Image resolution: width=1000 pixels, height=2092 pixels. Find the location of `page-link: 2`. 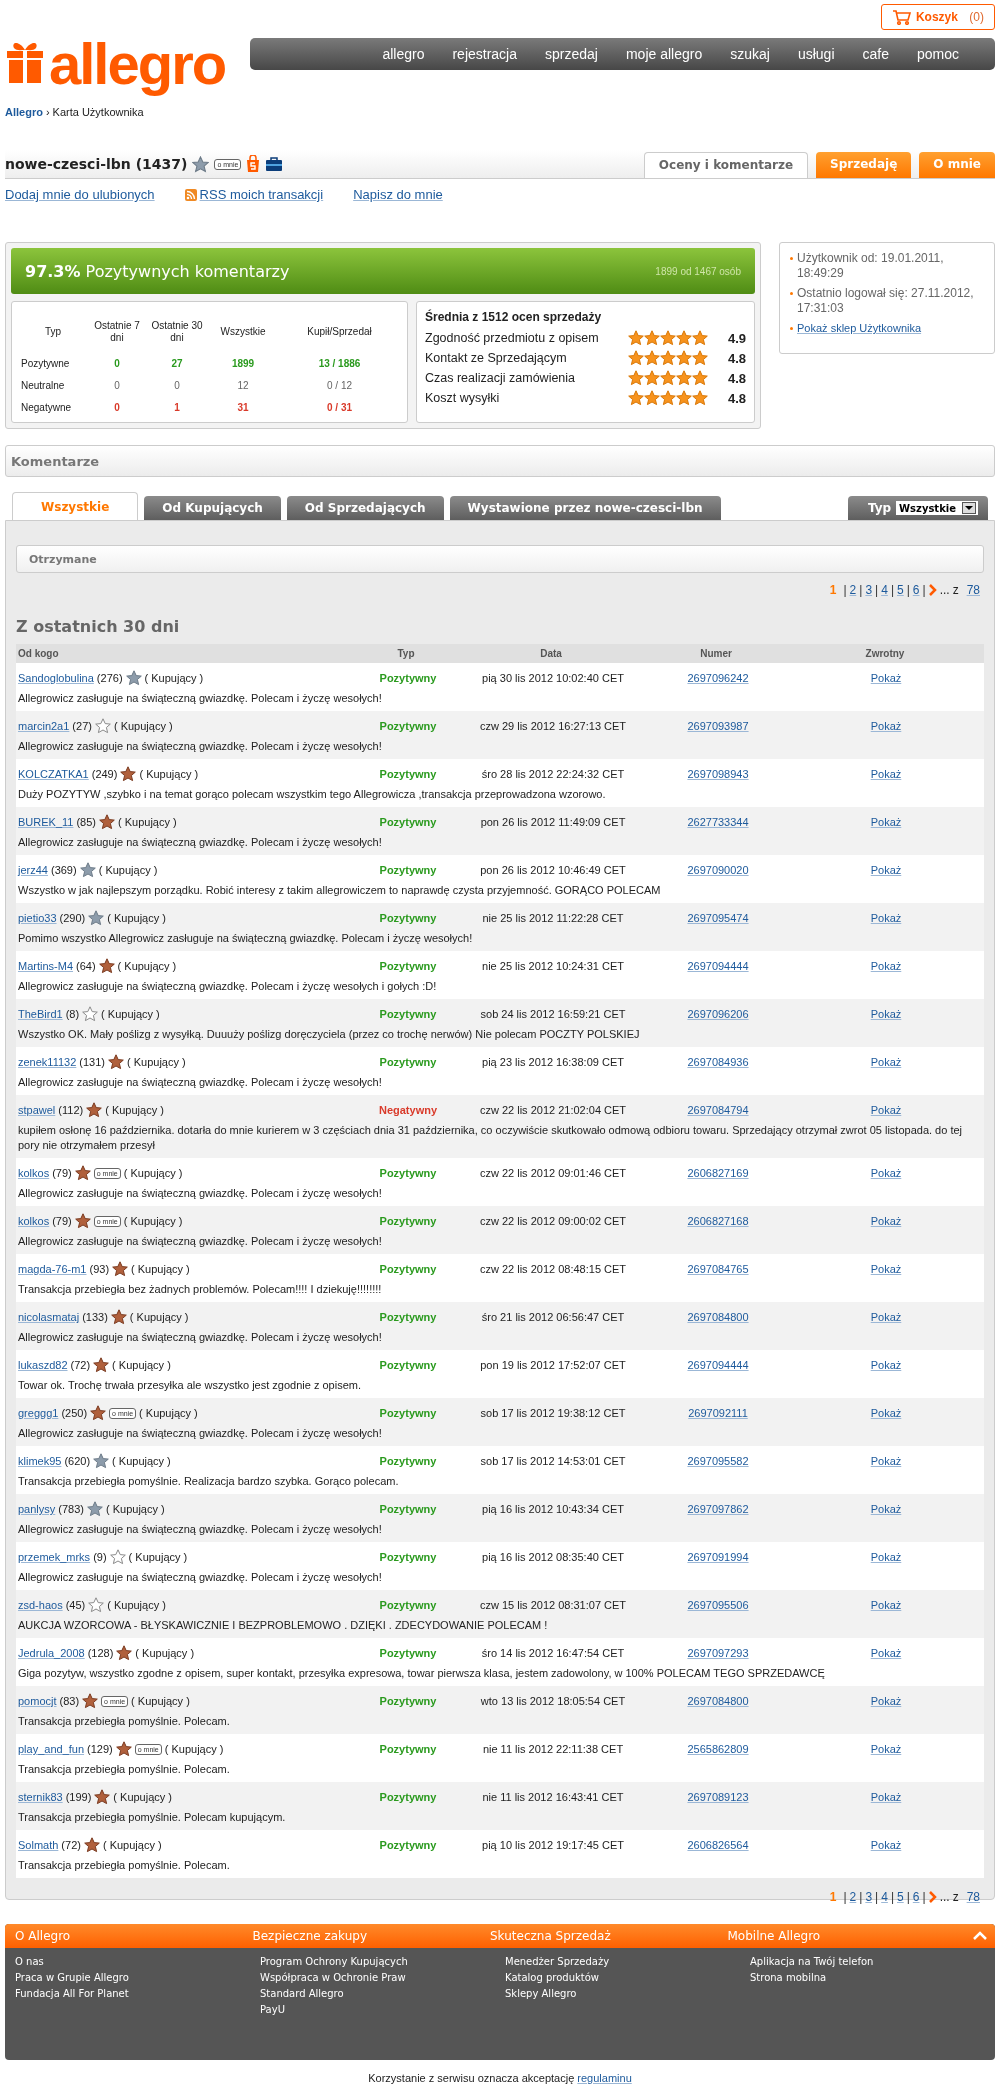

page-link: 2 is located at coordinates (853, 1897).